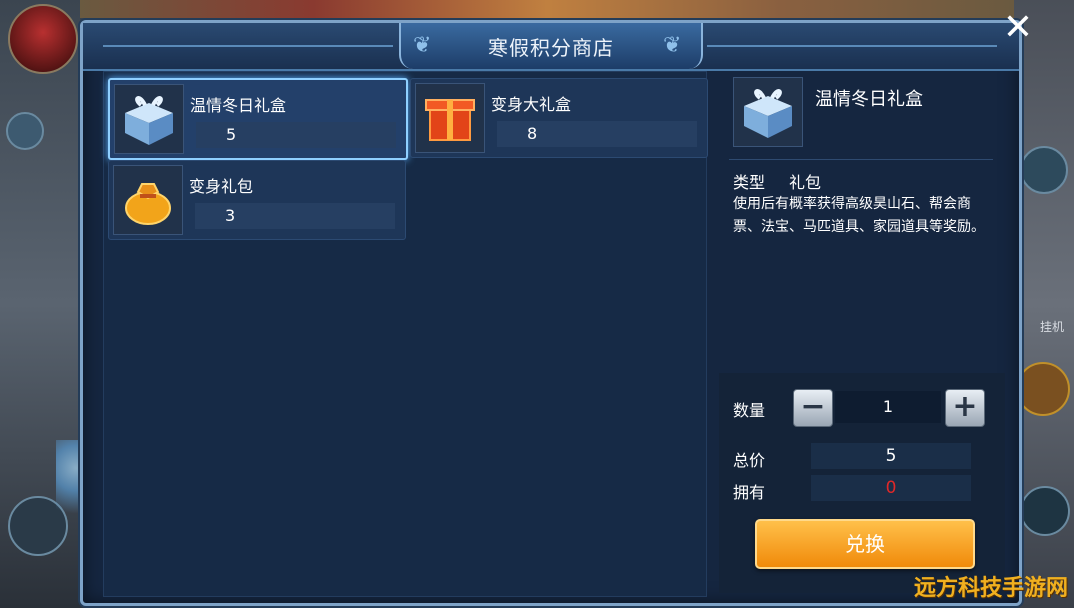  What do you see at coordinates (295, 216) in the screenshot?
I see `item-cost-bar: 3` at bounding box center [295, 216].